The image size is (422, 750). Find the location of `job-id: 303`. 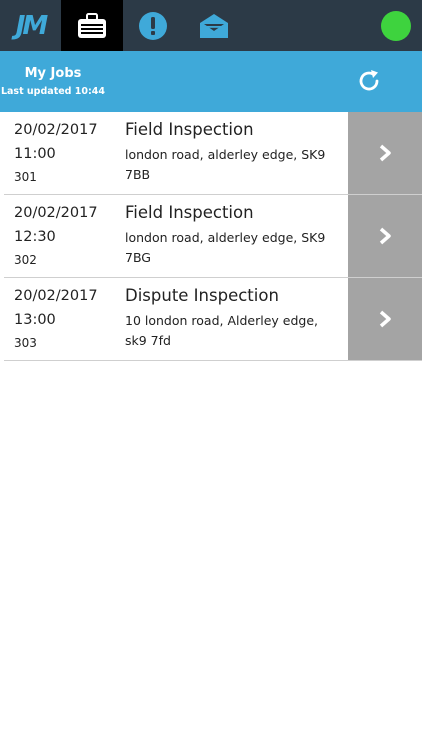

job-id: 303 is located at coordinates (25, 343).